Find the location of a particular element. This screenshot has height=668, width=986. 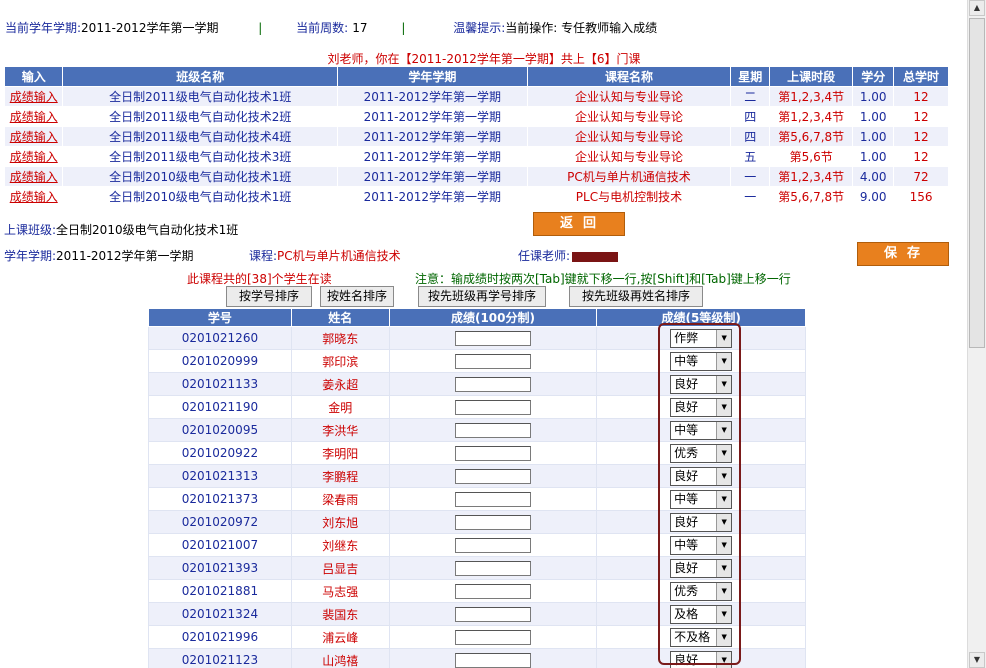

term-cell: 2011-2012学年第一学期 is located at coordinates (432, 196).